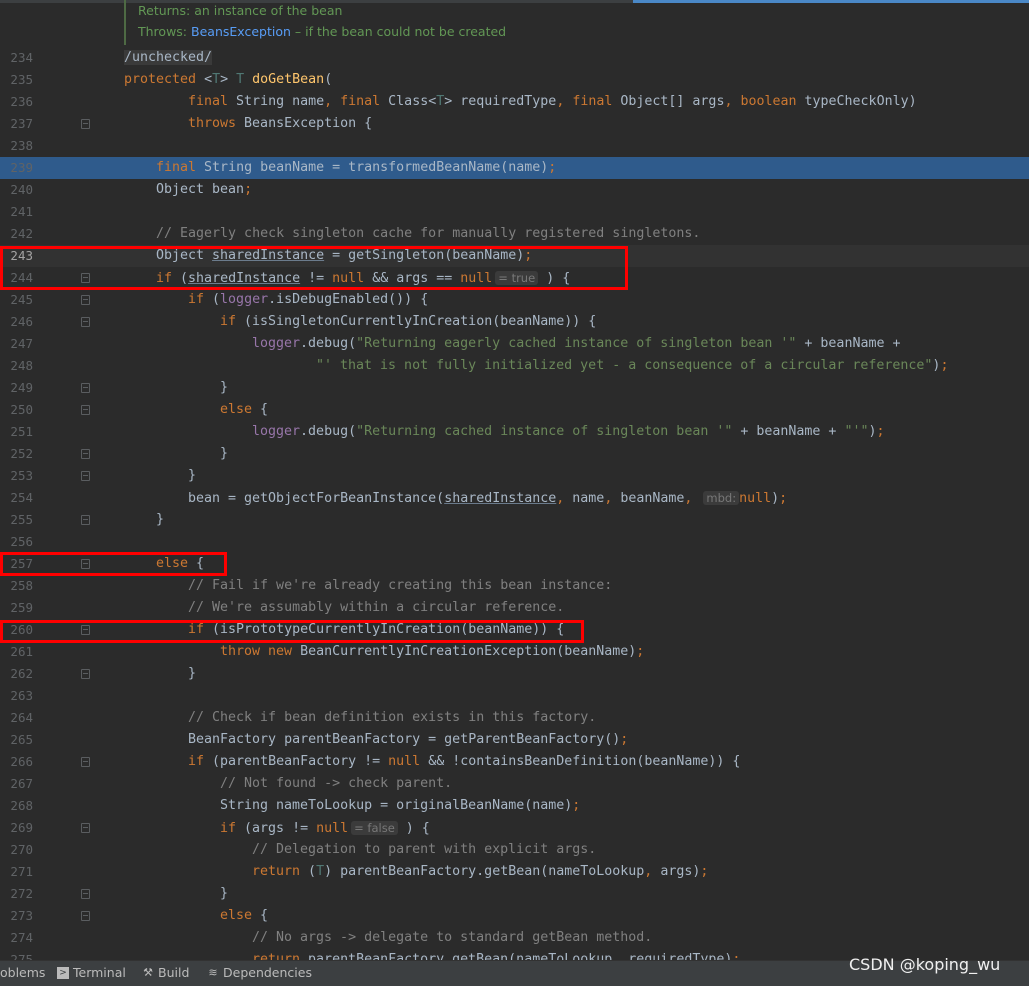 The image size is (1029, 986). What do you see at coordinates (16, 542) in the screenshot?
I see `line-number: 256` at bounding box center [16, 542].